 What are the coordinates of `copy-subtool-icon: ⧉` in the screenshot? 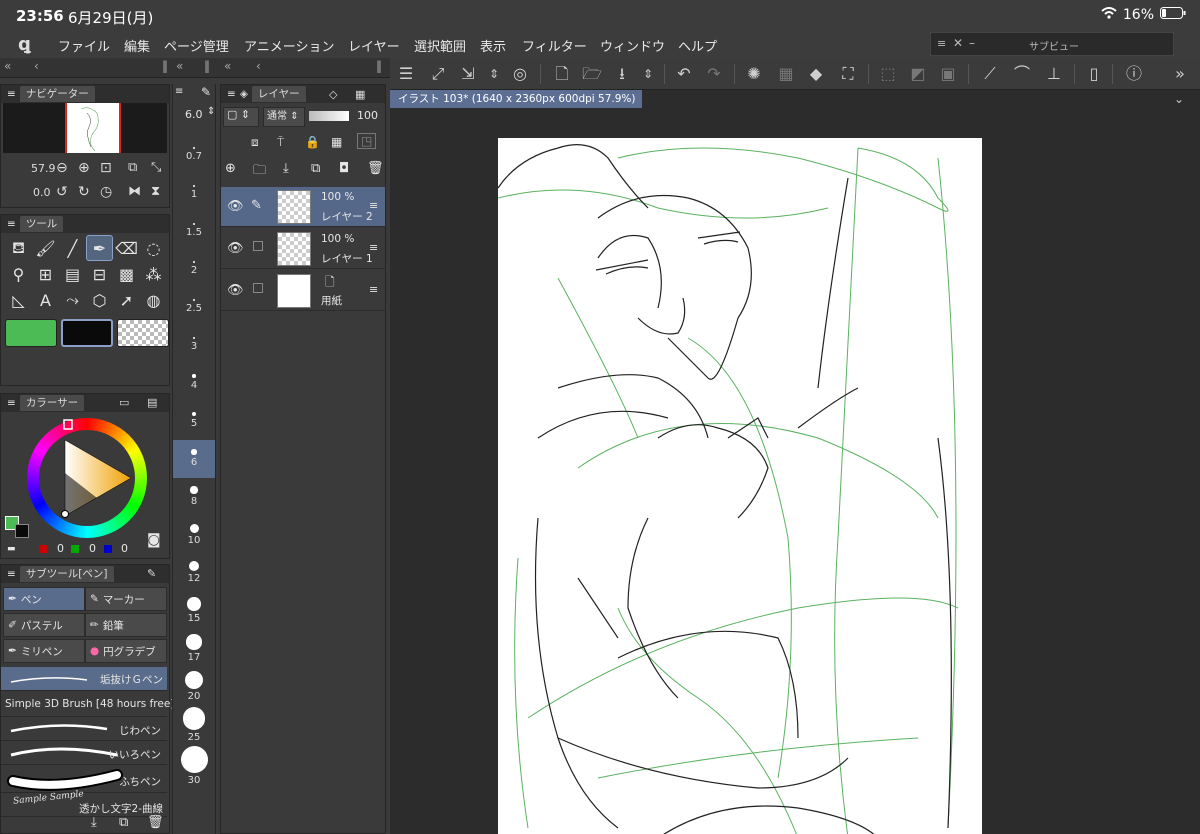 It's located at (123, 822).